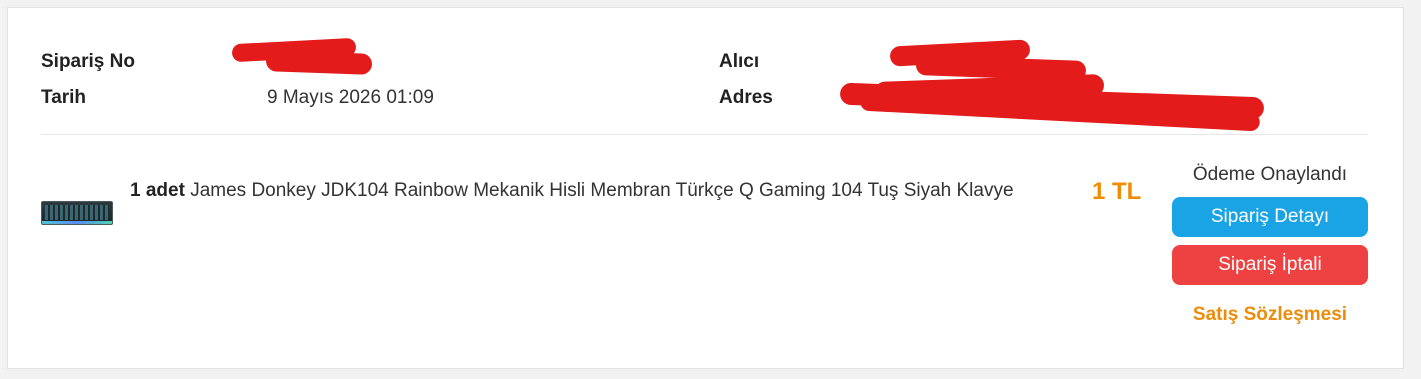 The height and width of the screenshot is (379, 1421). I want to click on order-cancel-button: Sipariş İptali, so click(1270, 265).